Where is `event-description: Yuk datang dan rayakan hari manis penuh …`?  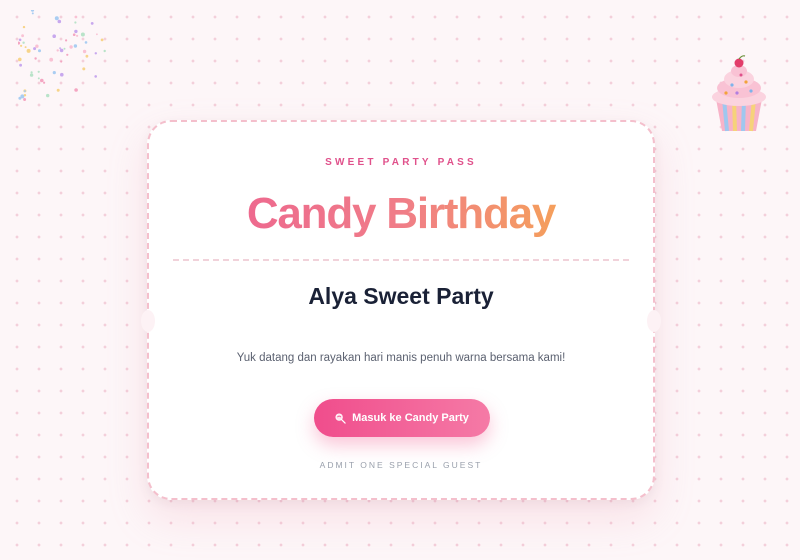 event-description: Yuk datang dan rayakan hari manis penuh … is located at coordinates (401, 358).